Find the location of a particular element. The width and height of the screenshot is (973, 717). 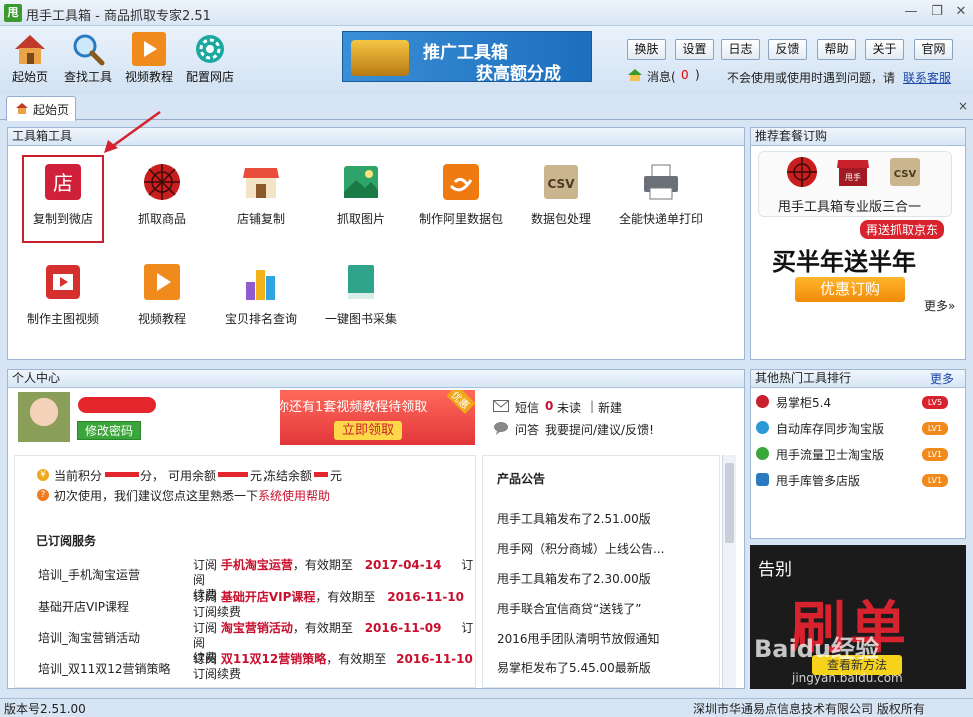

question-icon: ? is located at coordinates (43, 495).